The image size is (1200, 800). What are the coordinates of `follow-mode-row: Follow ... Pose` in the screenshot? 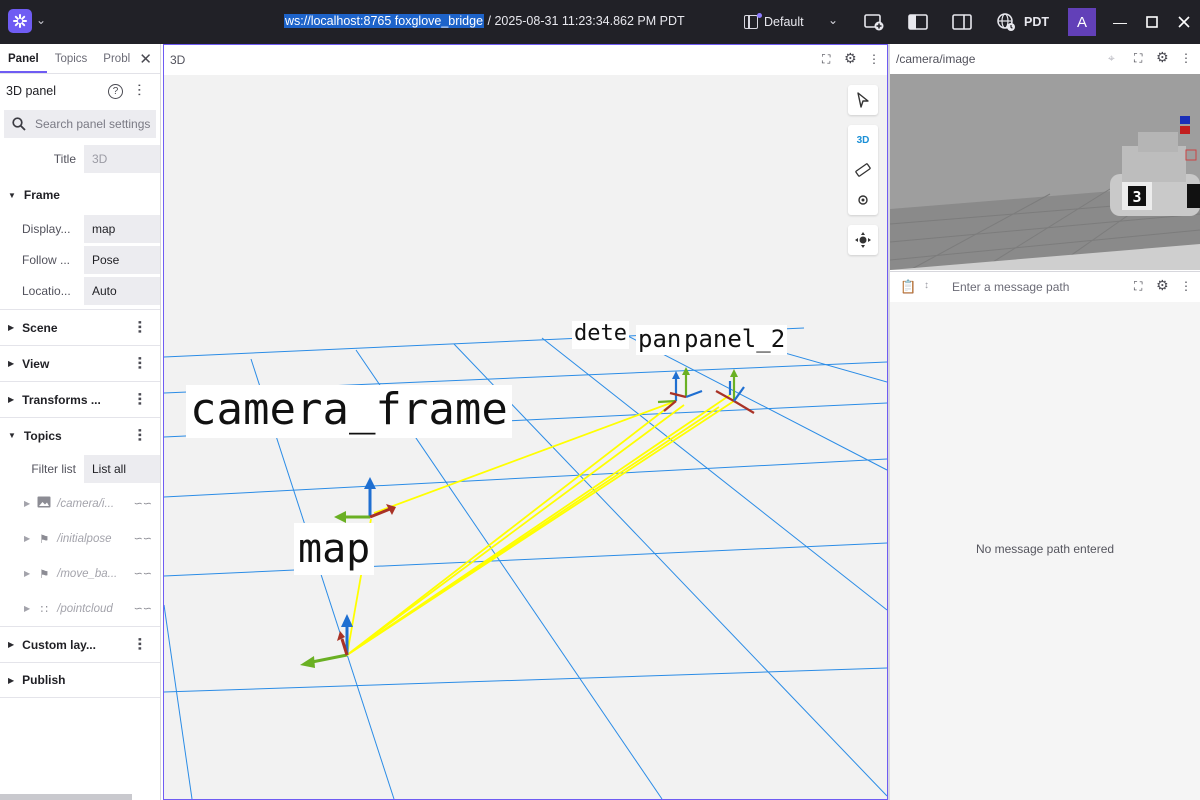 It's located at (80, 259).